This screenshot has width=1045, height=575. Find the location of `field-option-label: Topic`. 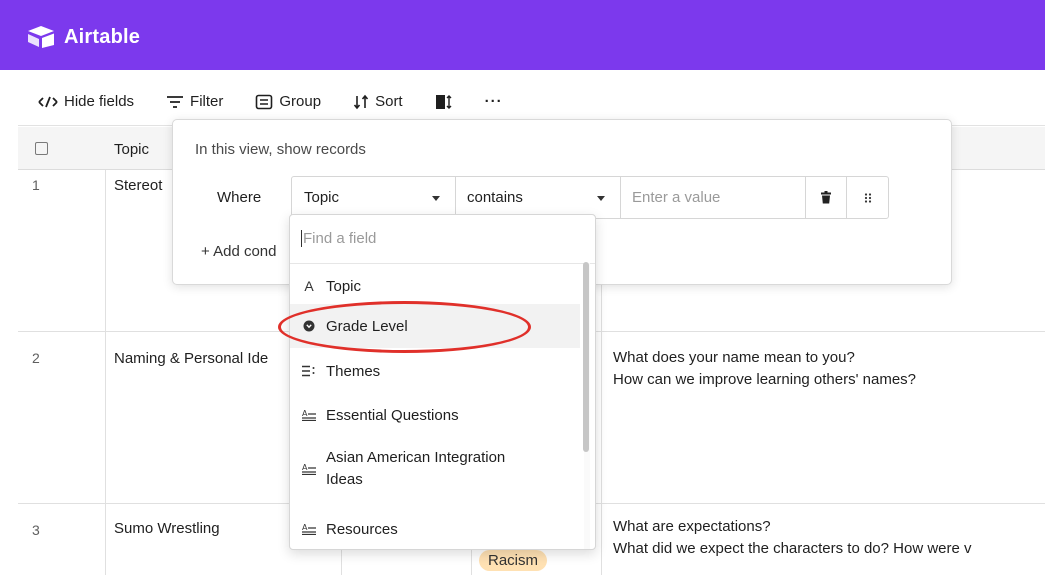

field-option-label: Topic is located at coordinates (344, 286).